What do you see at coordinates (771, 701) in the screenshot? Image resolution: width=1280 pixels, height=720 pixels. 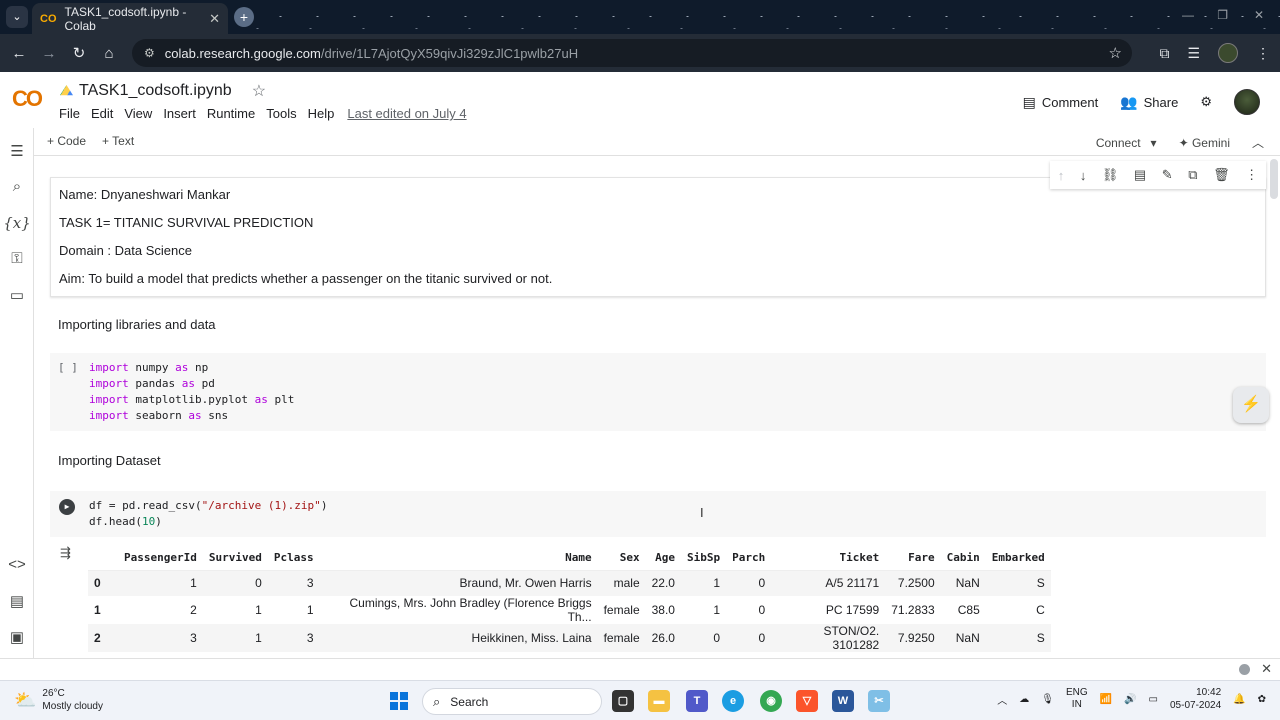 I see `chrome-icon: ◉` at bounding box center [771, 701].